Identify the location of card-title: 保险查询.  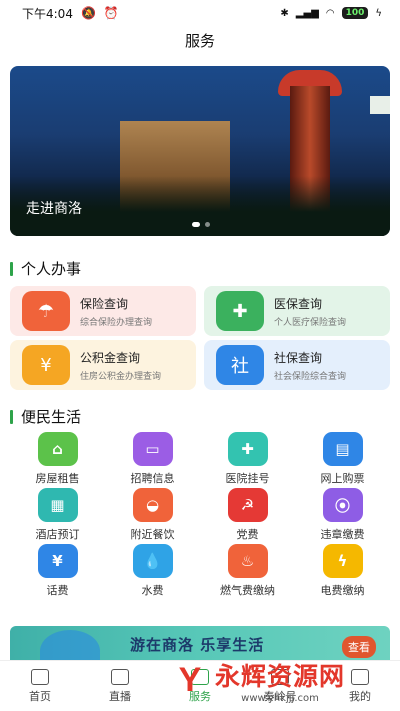
(104, 303).